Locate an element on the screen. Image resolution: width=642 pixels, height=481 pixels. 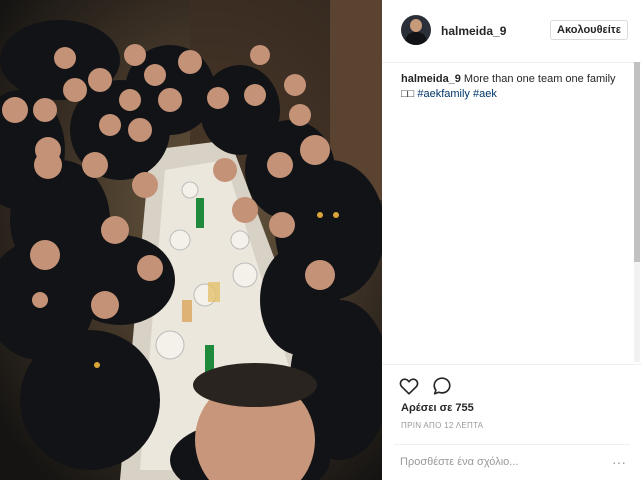
username-link: halmeida_9 is located at coordinates (473, 31).